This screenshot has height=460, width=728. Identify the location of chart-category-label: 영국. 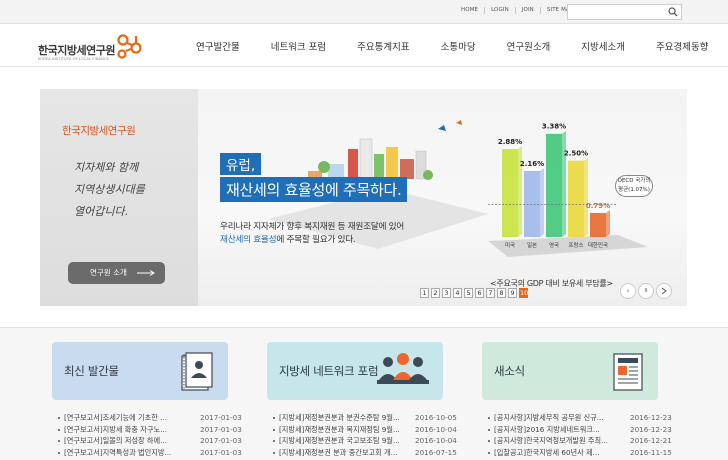
(554, 245).